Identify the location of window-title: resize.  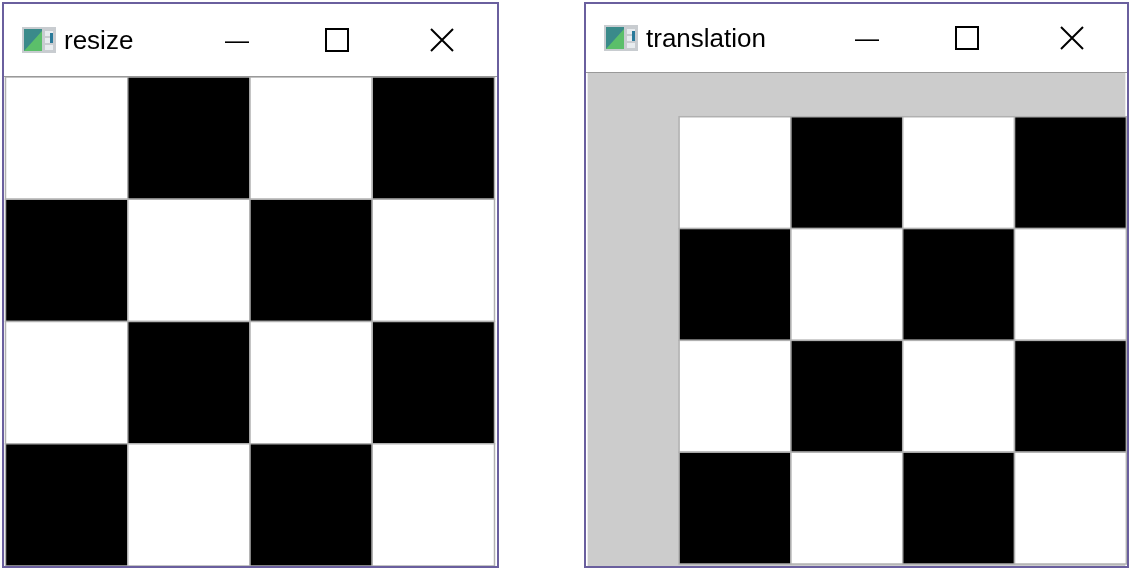
(99, 40).